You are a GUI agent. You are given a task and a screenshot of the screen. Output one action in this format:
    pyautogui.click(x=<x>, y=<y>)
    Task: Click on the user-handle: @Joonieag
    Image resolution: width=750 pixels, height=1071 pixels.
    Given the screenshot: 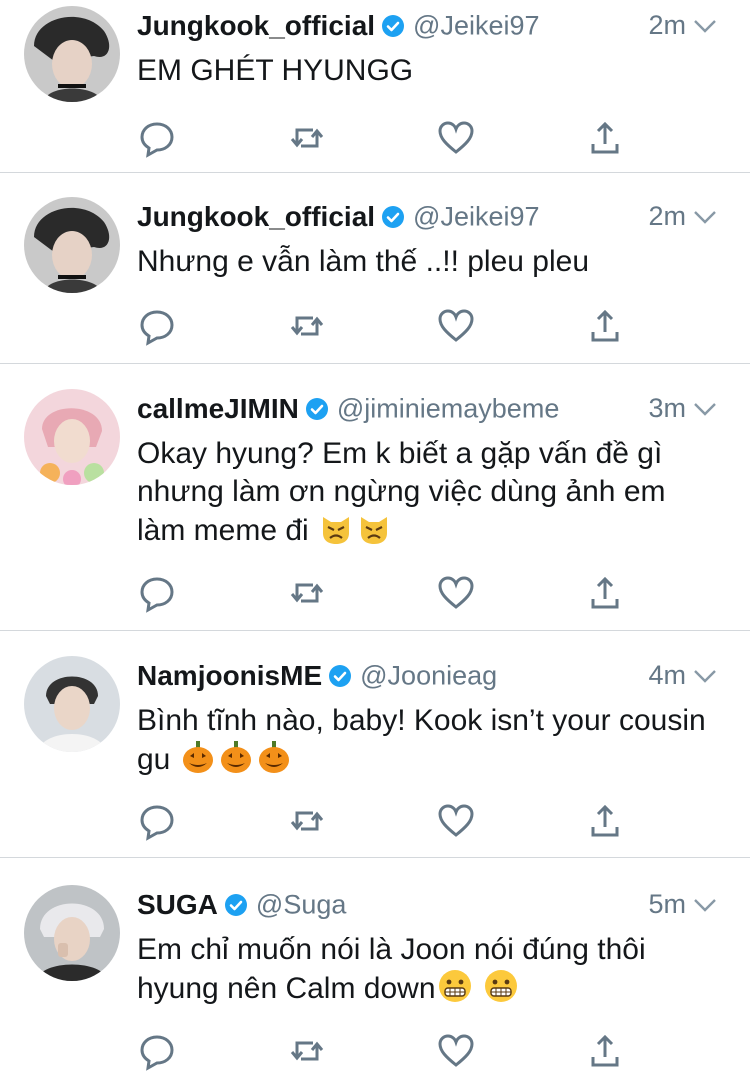 What is the action you would take?
    pyautogui.click(x=428, y=676)
    